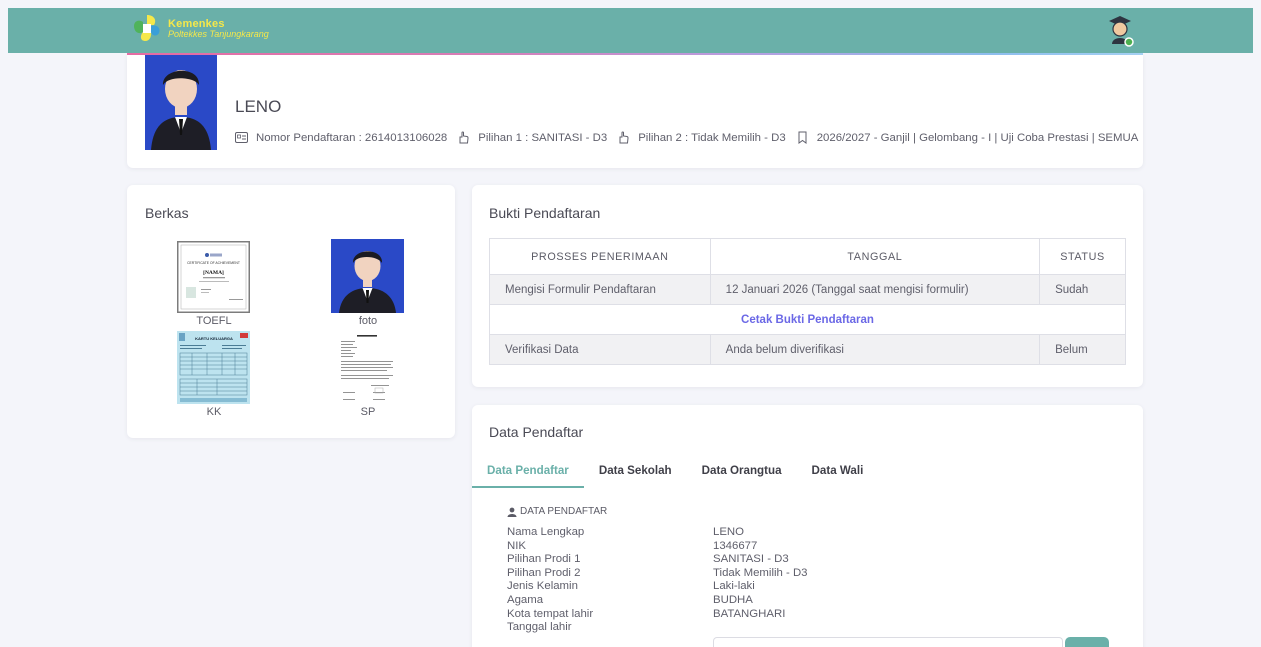 The width and height of the screenshot is (1261, 647). I want to click on bookmark-icon, so click(802, 137).